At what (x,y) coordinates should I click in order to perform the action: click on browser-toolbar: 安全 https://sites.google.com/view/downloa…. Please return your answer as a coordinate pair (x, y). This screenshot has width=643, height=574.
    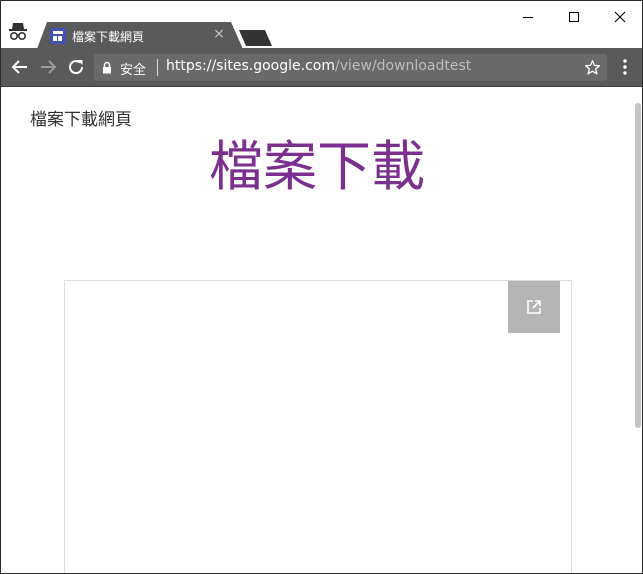
    Looking at the image, I should click on (321, 67).